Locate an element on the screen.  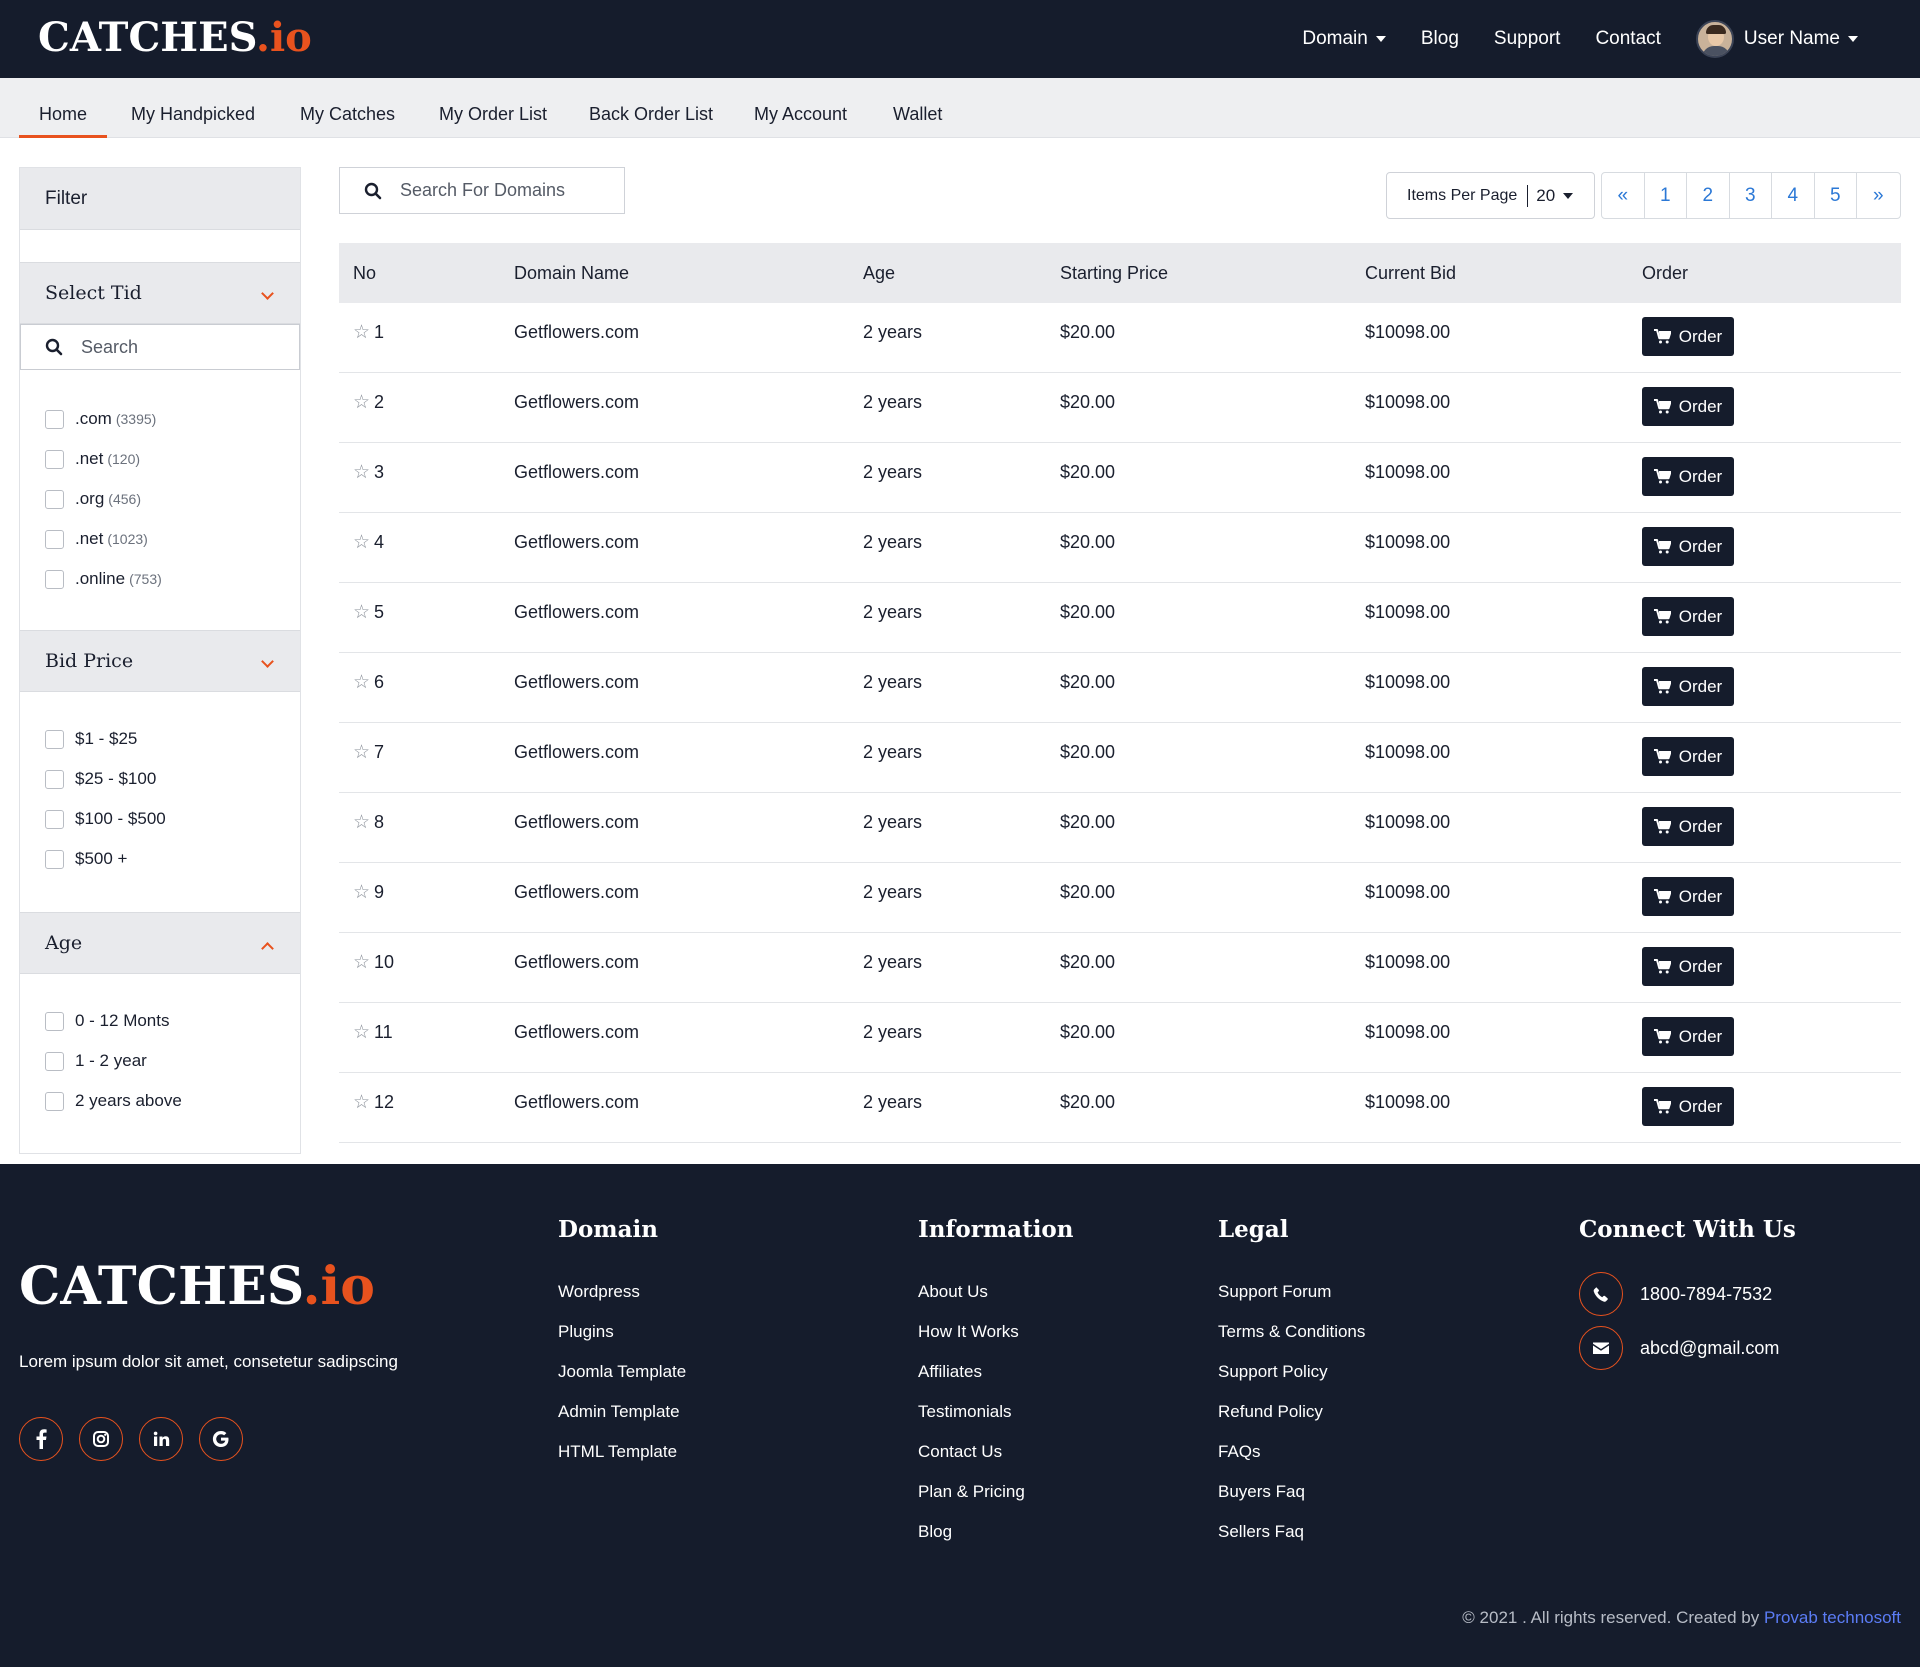
footer-link: About Us is located at coordinates (953, 1292).